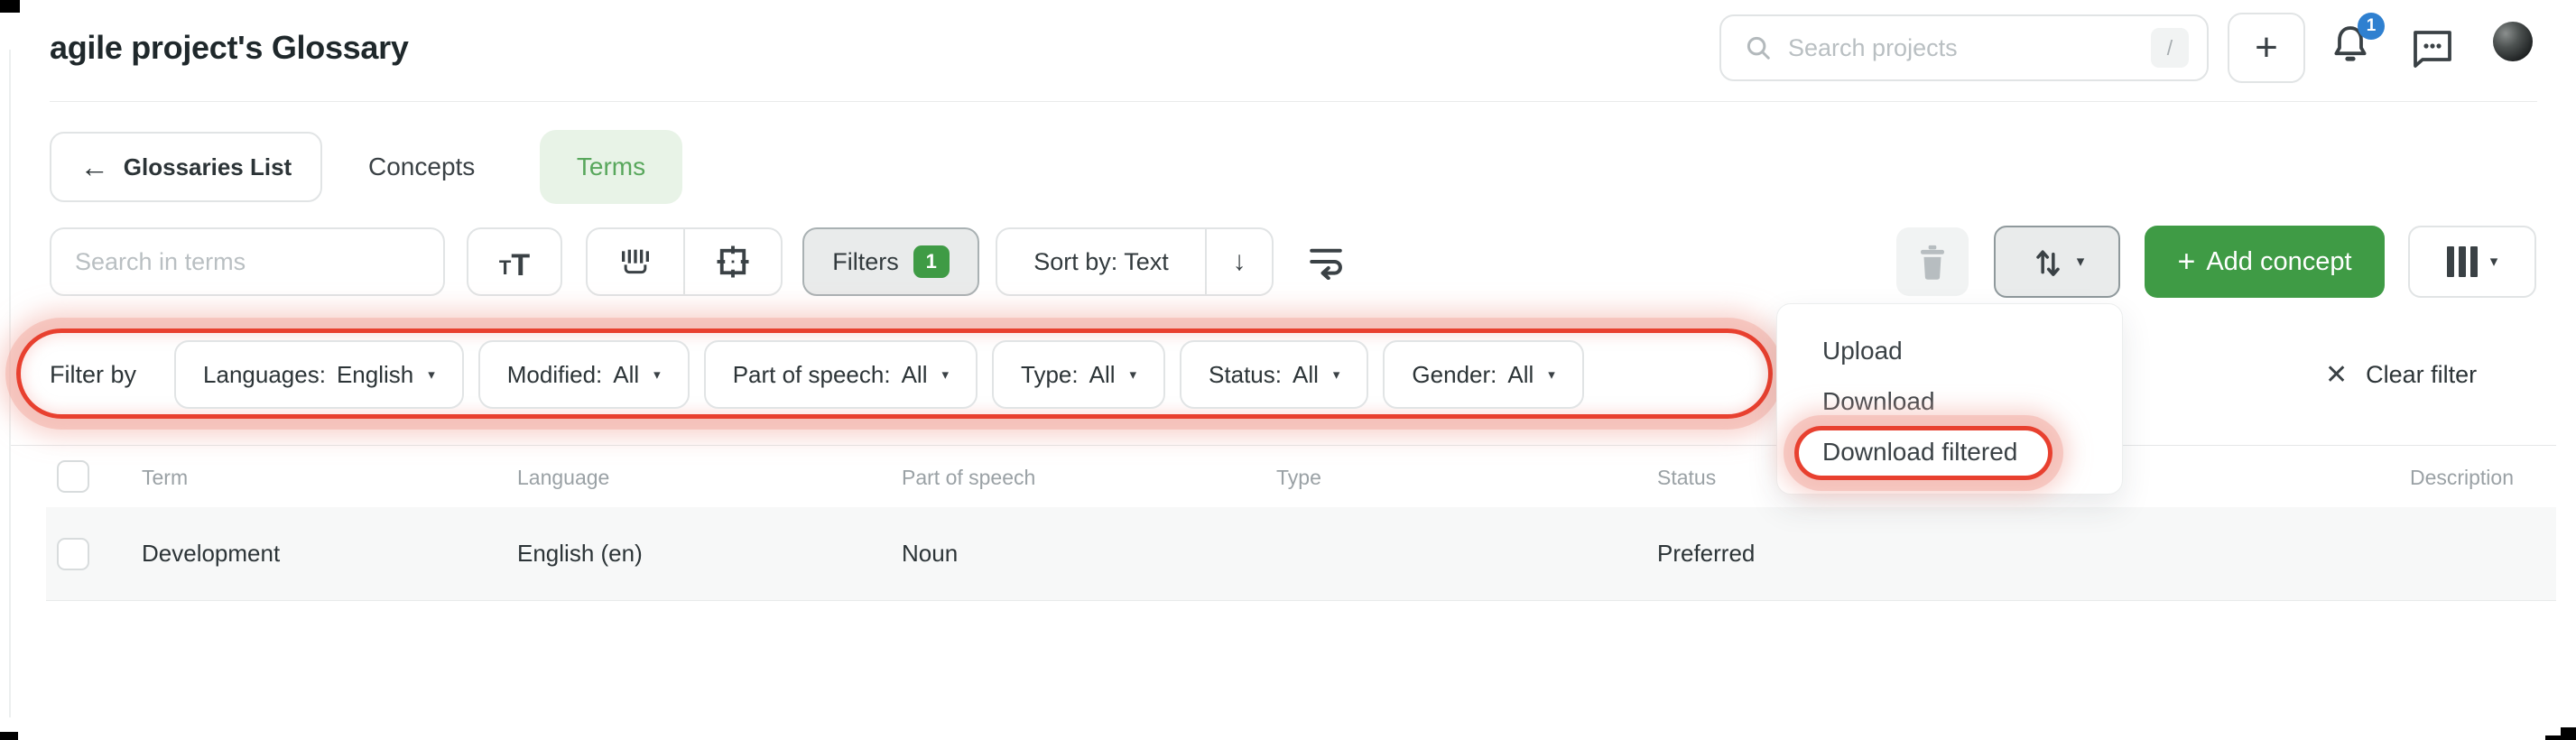 This screenshot has height=740, width=2576. Describe the element at coordinates (2279, 261) in the screenshot. I see `add-concept-label: Add concept` at that location.